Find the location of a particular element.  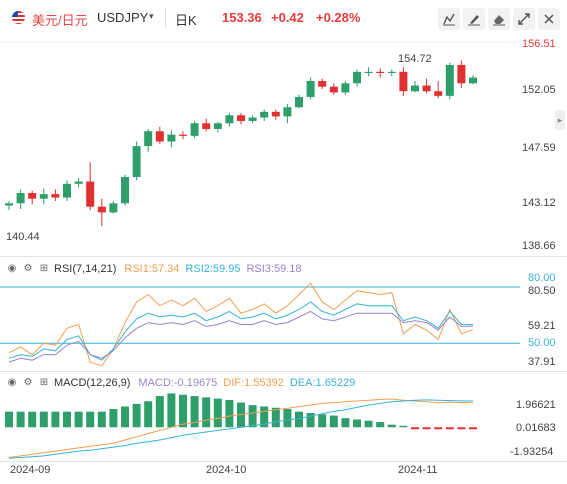

fullscreen-icon is located at coordinates (524, 19).